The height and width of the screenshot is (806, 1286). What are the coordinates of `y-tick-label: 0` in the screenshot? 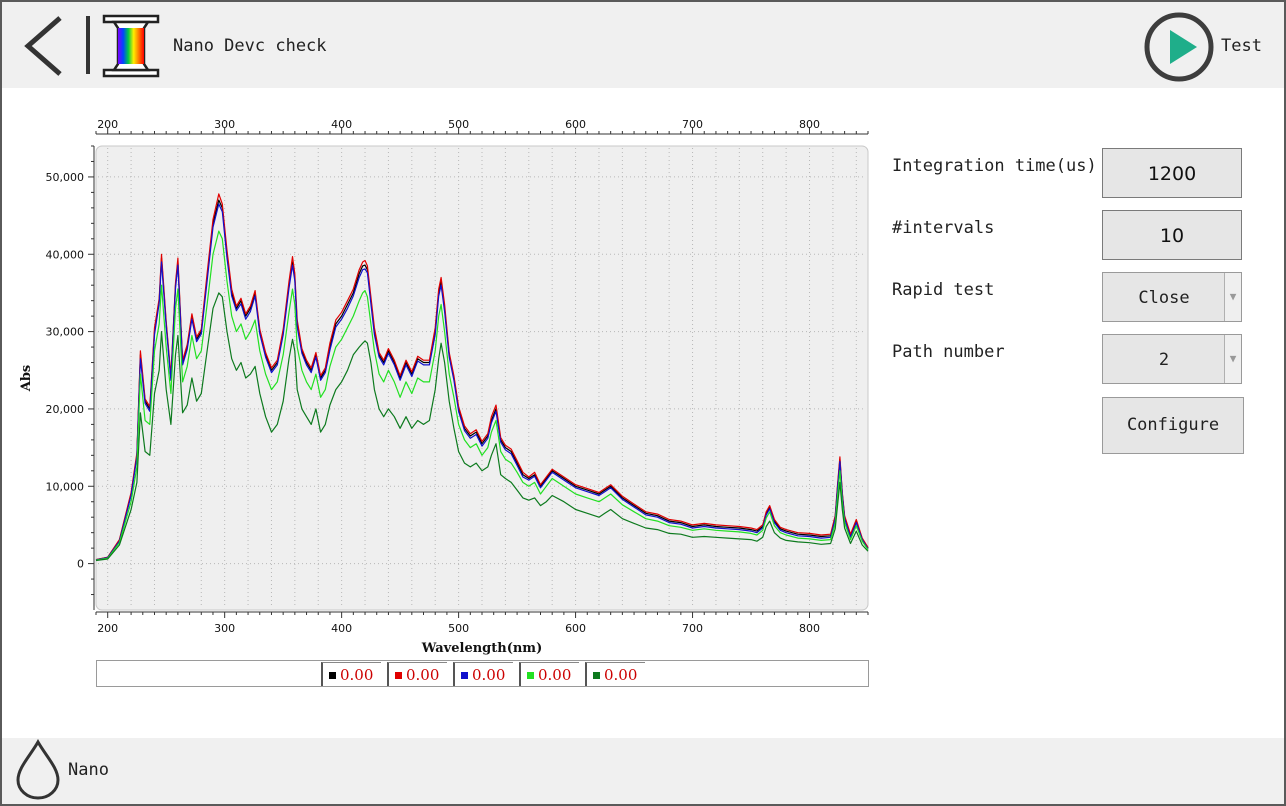 It's located at (80, 564).